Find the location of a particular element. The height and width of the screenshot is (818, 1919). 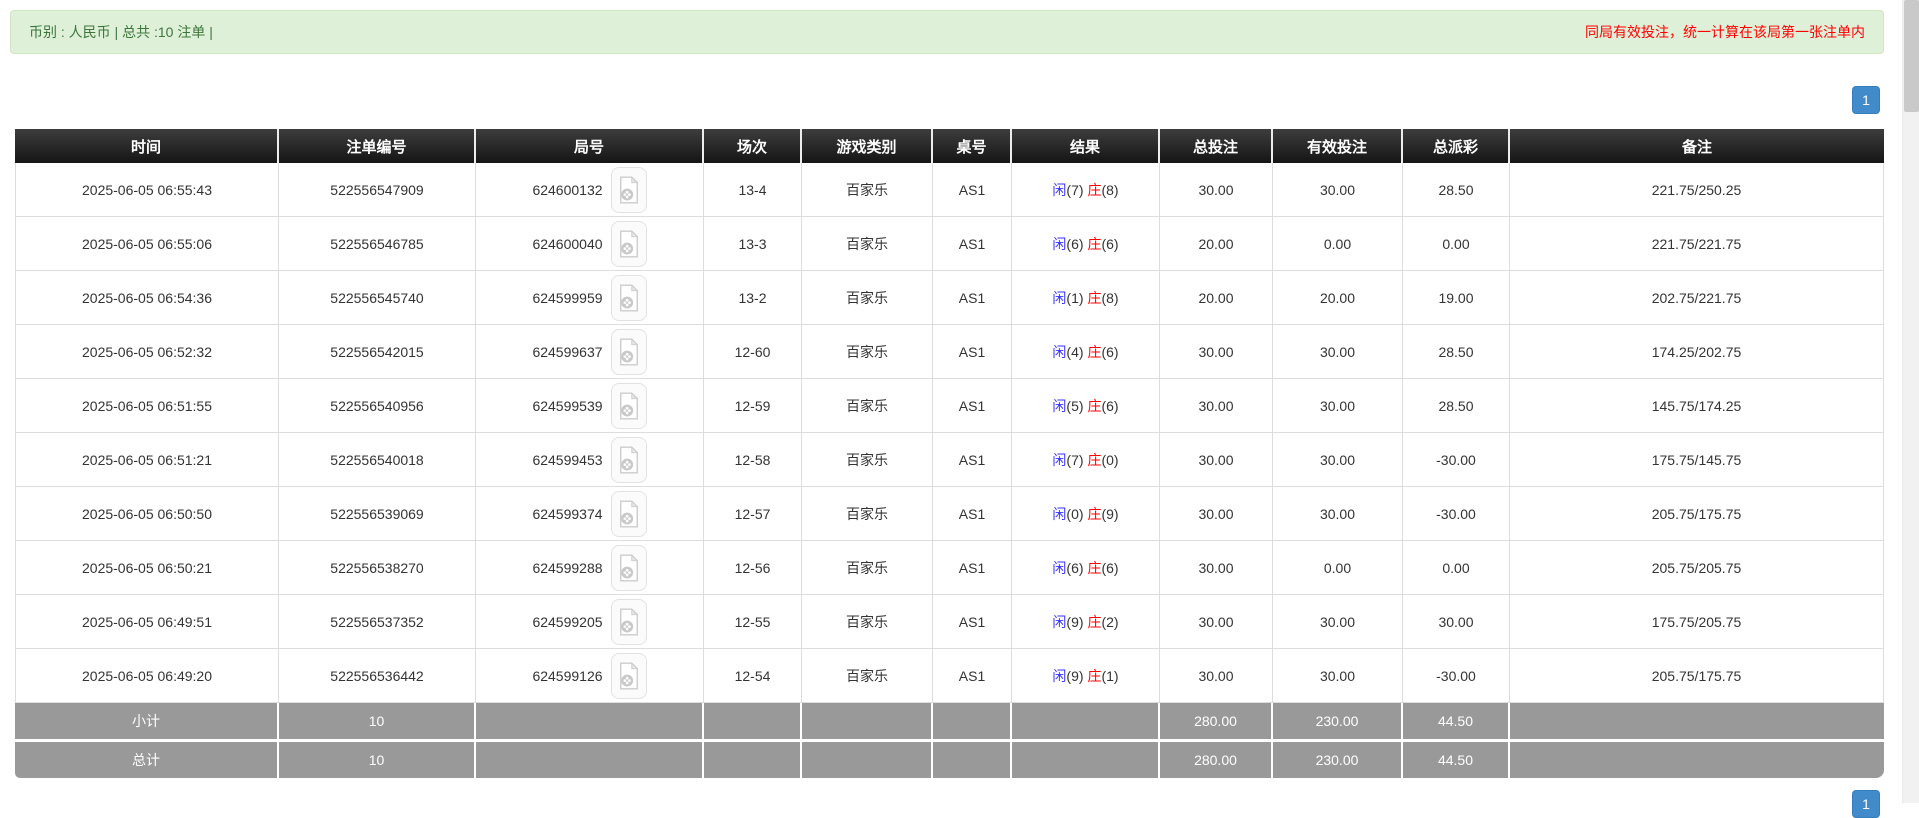

round-id-value: 624599205 is located at coordinates (567, 621).